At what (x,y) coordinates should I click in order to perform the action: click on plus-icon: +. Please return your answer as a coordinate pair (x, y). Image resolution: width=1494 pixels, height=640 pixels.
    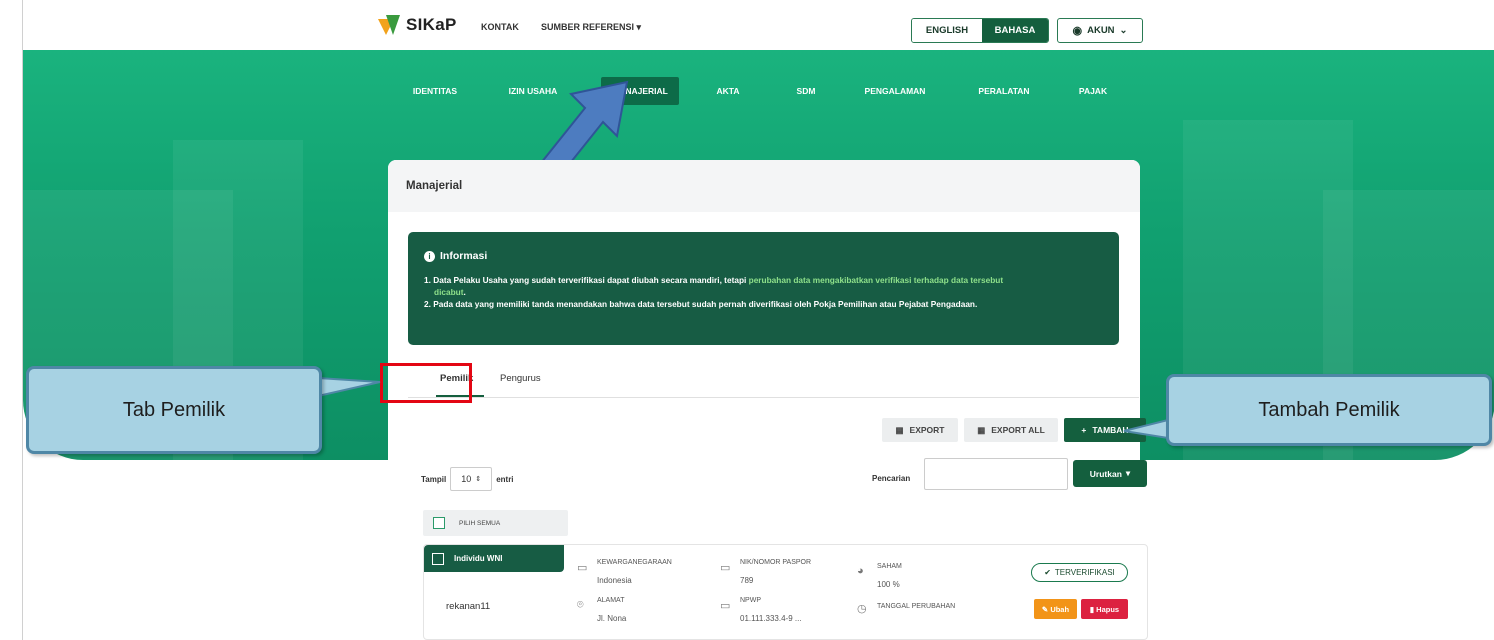
    Looking at the image, I should click on (1084, 430).